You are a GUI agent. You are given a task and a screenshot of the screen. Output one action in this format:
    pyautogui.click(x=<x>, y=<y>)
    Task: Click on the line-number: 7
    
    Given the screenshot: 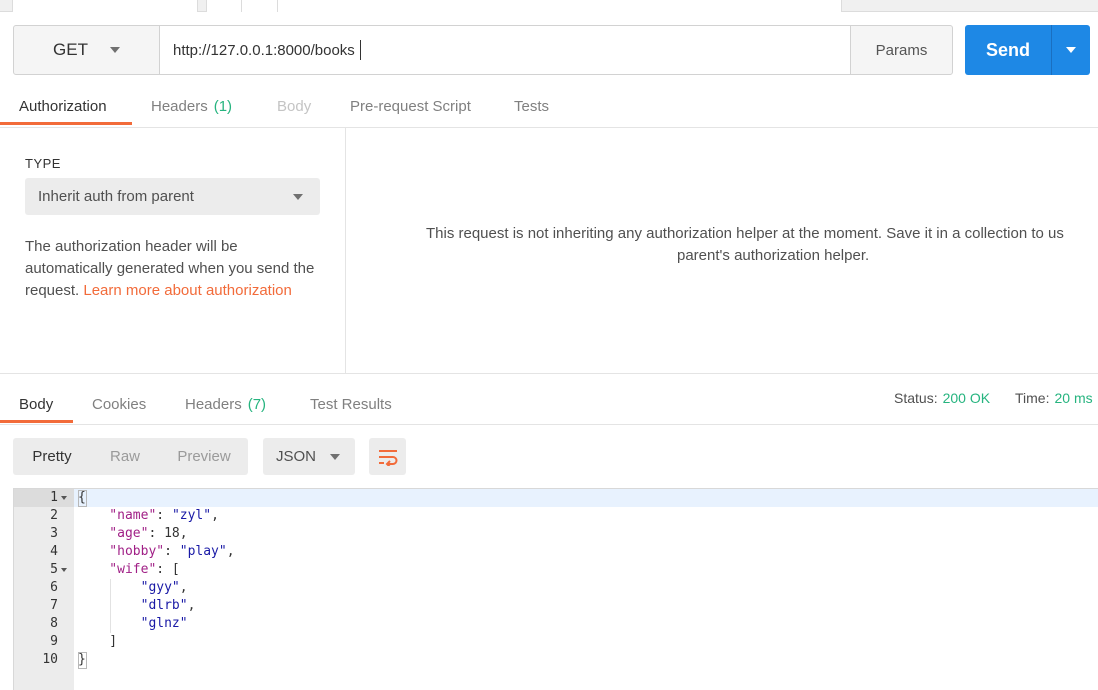 What is the action you would take?
    pyautogui.click(x=54, y=605)
    